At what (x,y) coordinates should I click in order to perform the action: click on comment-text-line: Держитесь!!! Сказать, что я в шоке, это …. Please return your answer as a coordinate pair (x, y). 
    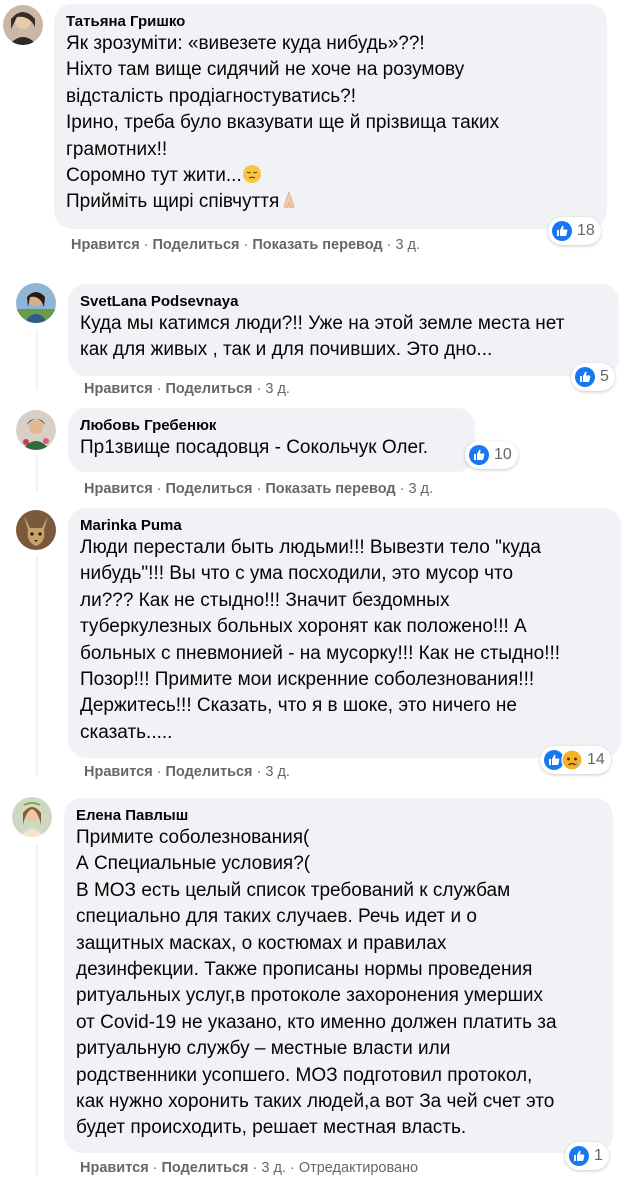
    Looking at the image, I should click on (298, 706).